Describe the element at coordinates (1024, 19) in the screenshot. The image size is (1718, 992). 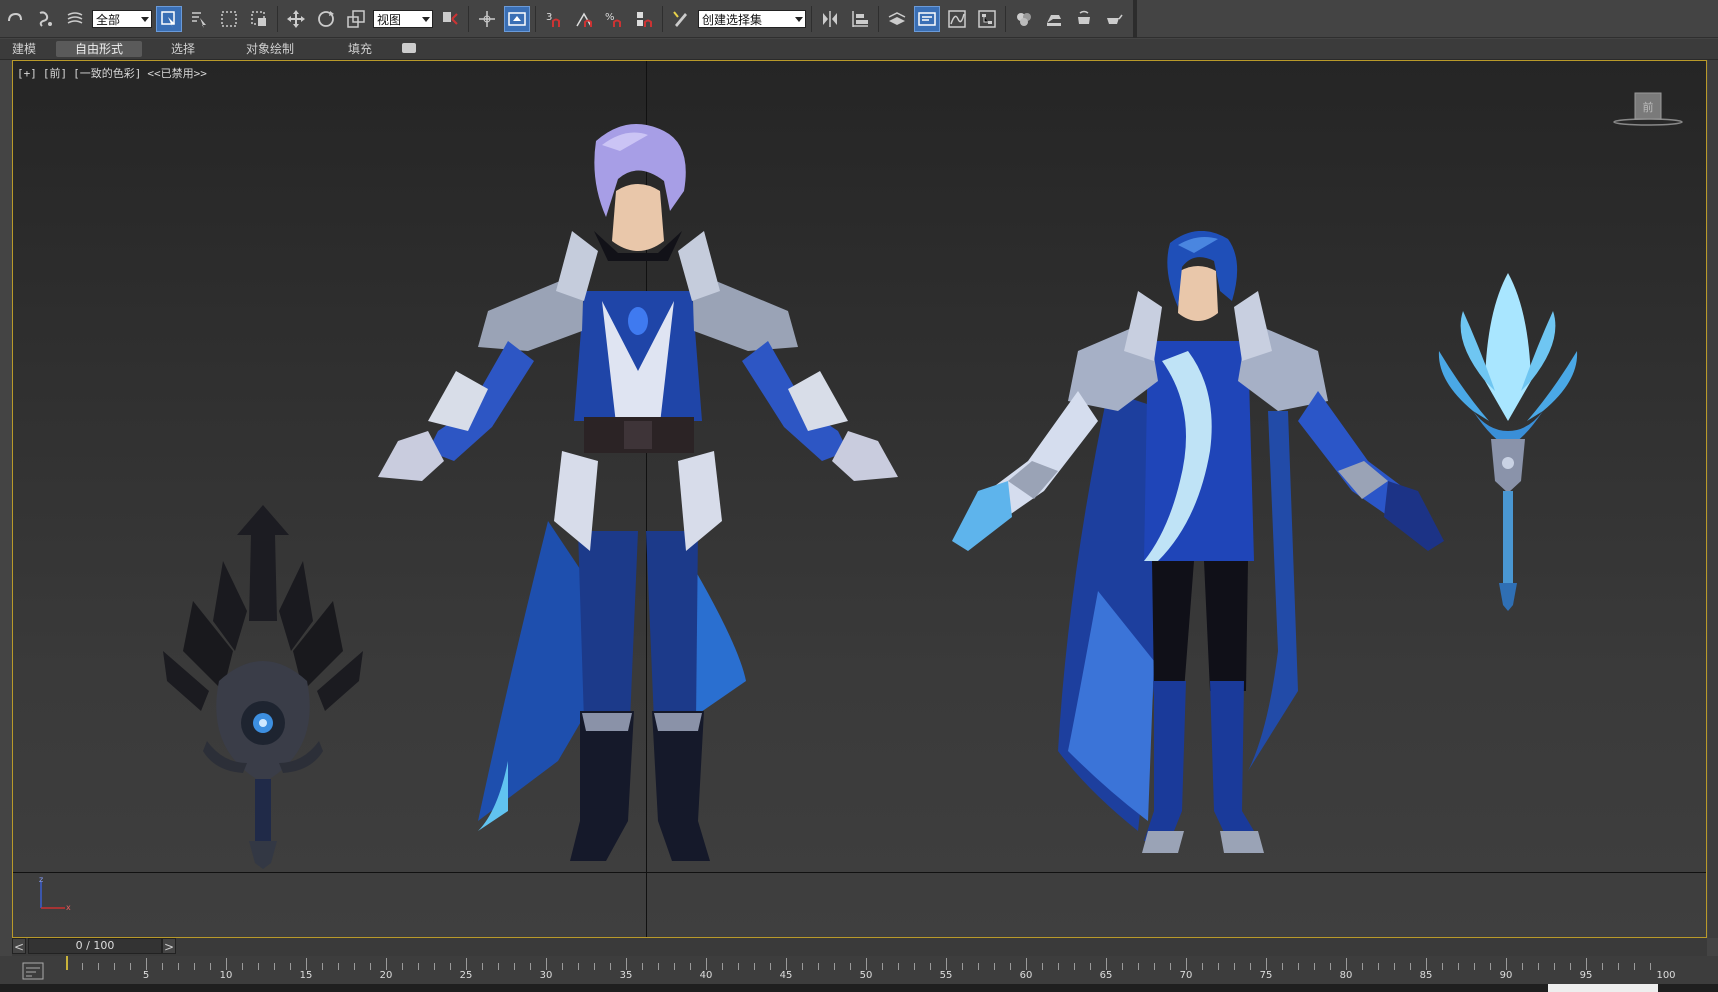
I see `material-editor-icon` at that location.